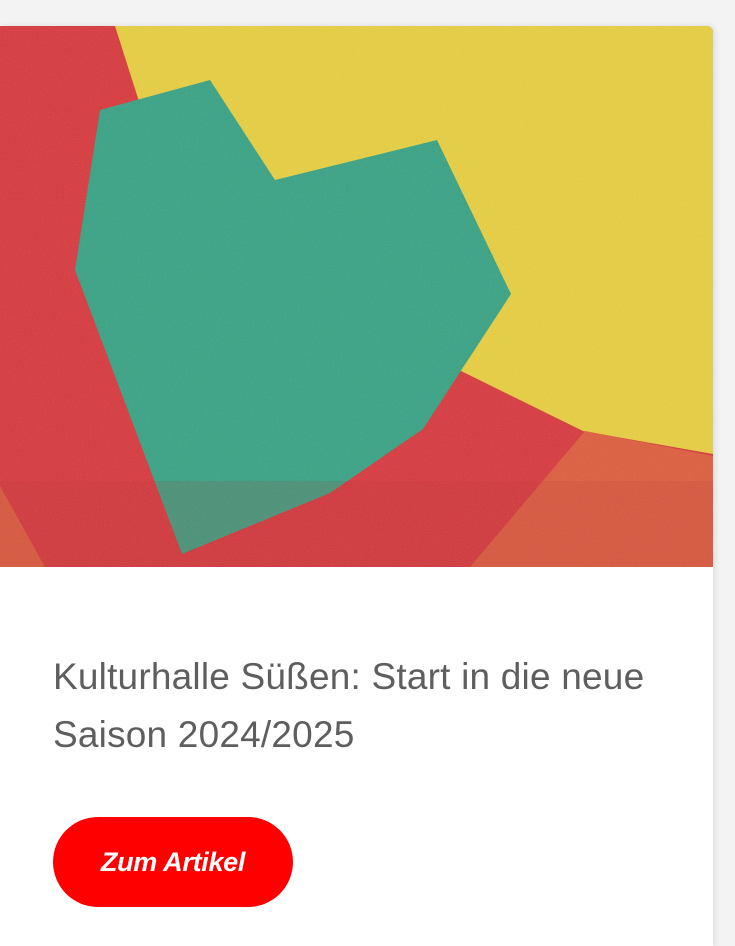 The width and height of the screenshot is (735, 946). I want to click on read-article-button: Zum Artikel, so click(173, 862).